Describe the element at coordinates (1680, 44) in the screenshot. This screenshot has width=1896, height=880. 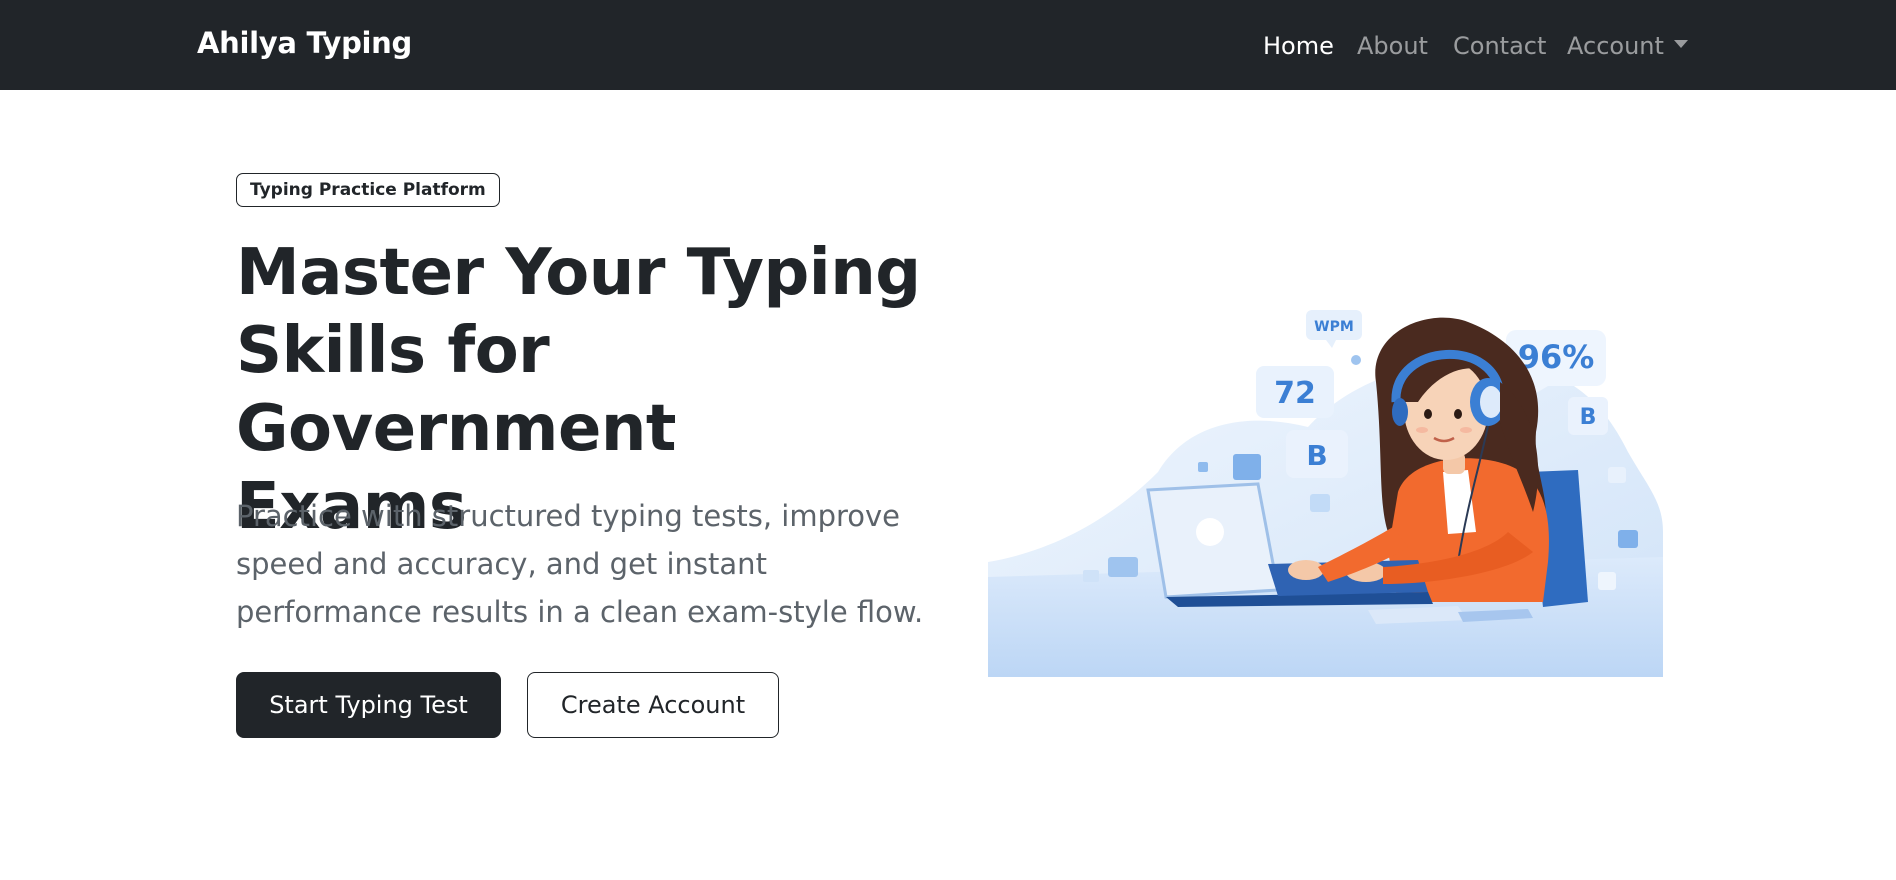
I see `caret-down-icon` at that location.